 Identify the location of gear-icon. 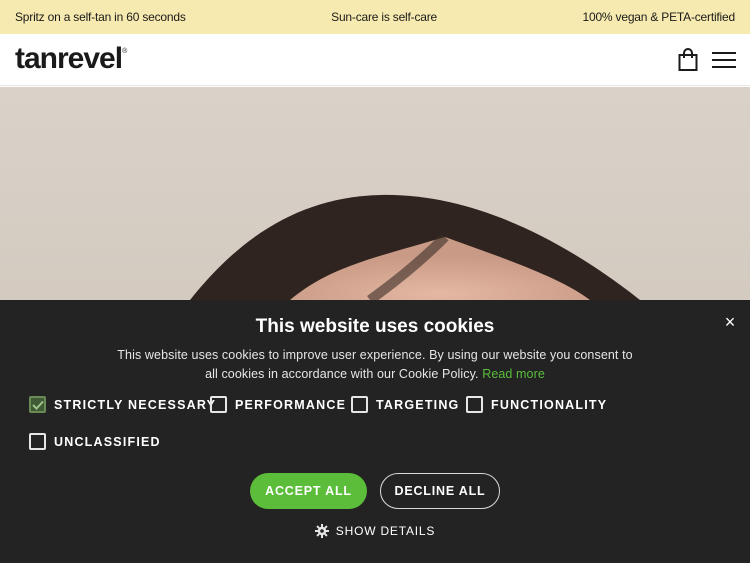
(321, 531).